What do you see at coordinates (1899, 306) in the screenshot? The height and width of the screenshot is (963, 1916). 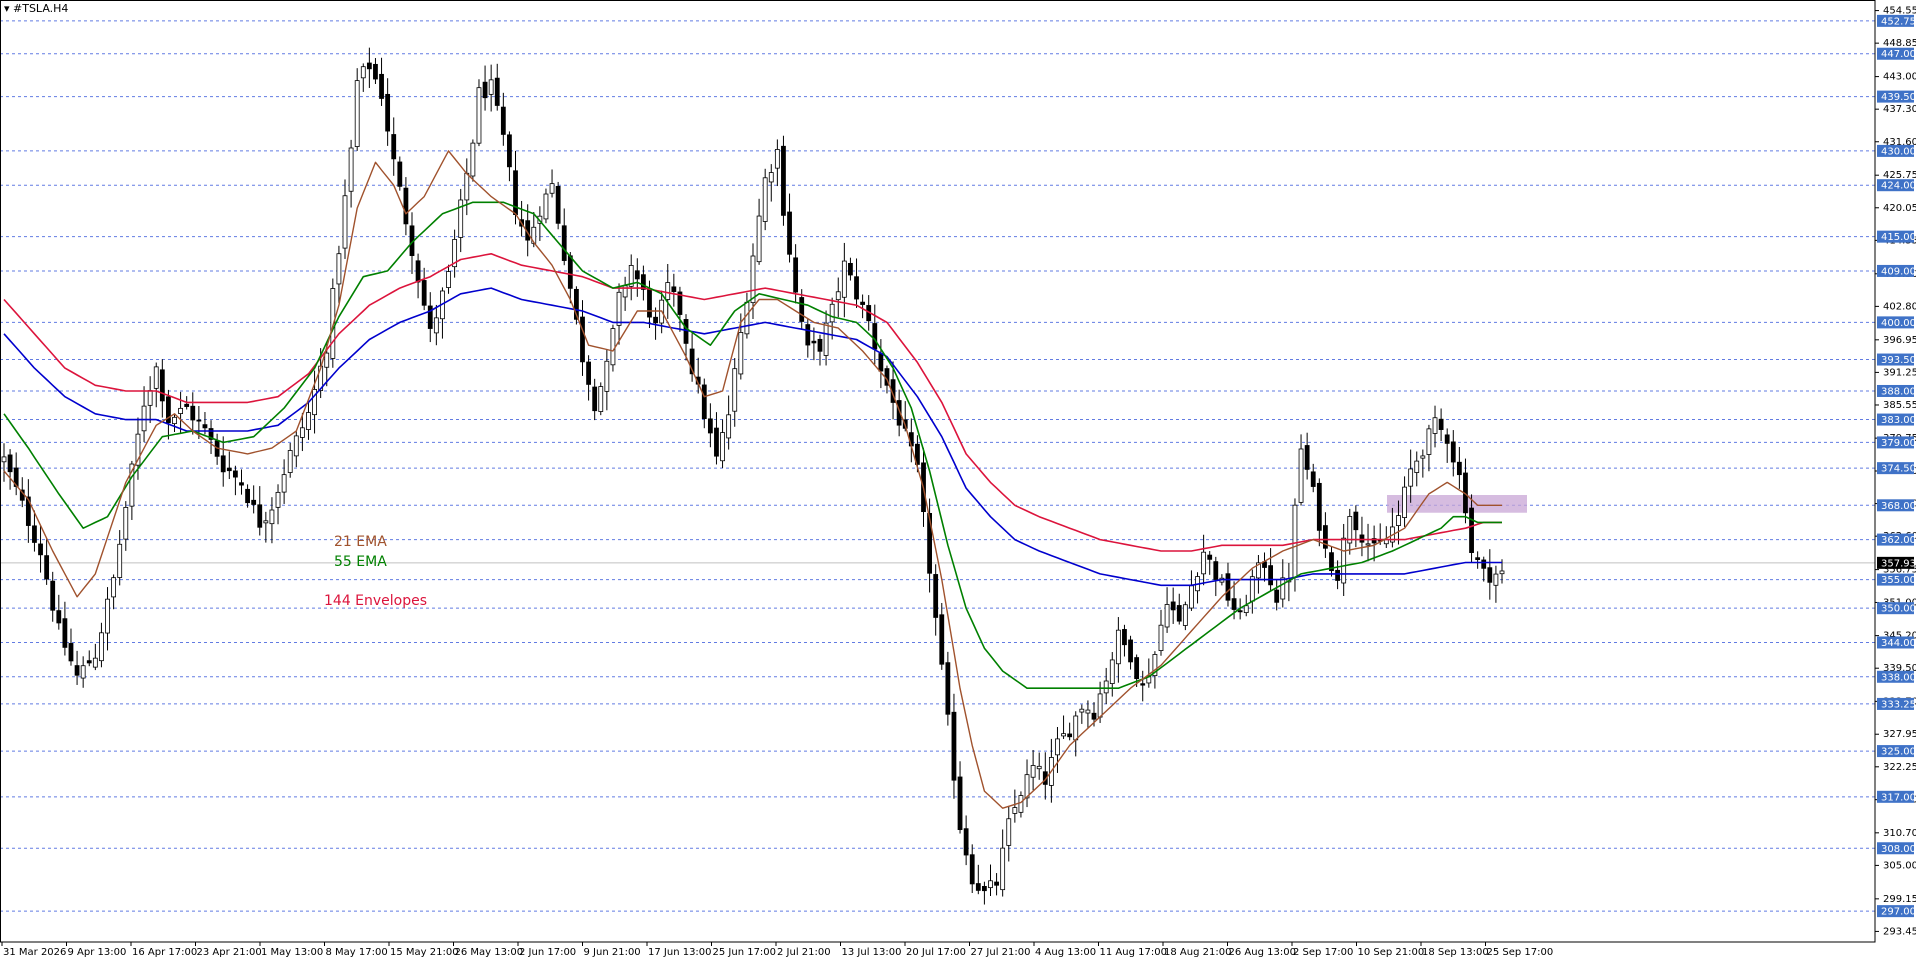 I see `y-tick-label: 402.80` at bounding box center [1899, 306].